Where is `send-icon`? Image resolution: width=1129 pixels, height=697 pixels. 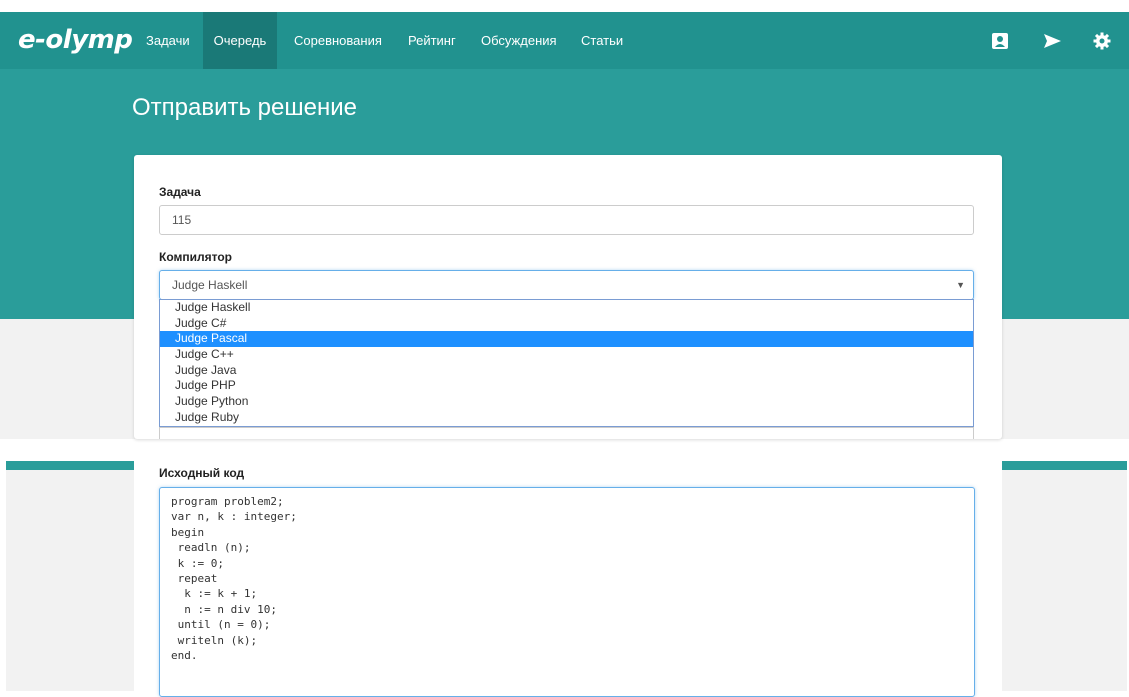
send-icon is located at coordinates (1052, 41).